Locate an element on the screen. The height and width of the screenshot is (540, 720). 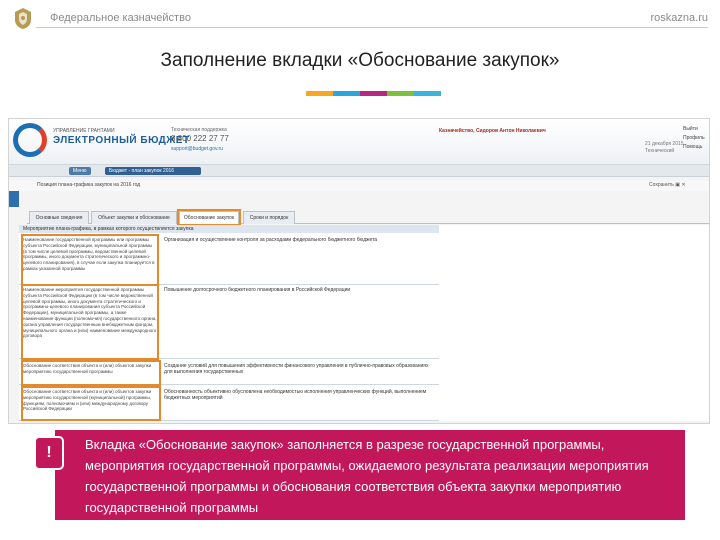
logo-icon is located at coordinates (30, 140).